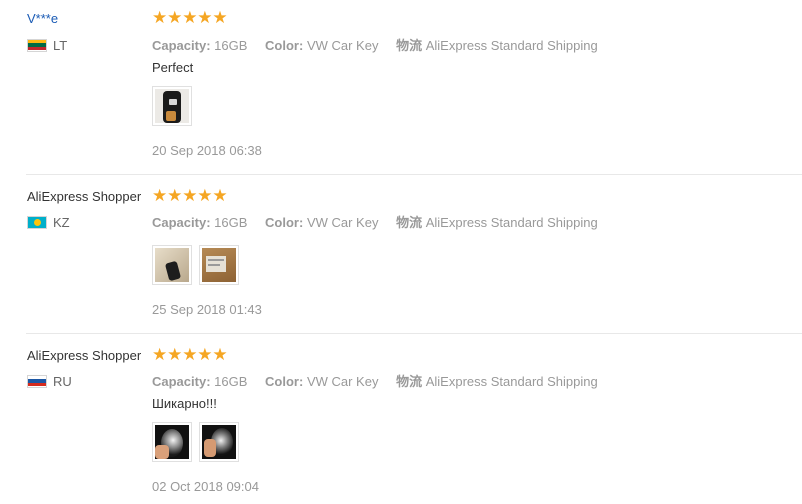 The image size is (802, 504). I want to click on country-code: KZ, so click(61, 222).